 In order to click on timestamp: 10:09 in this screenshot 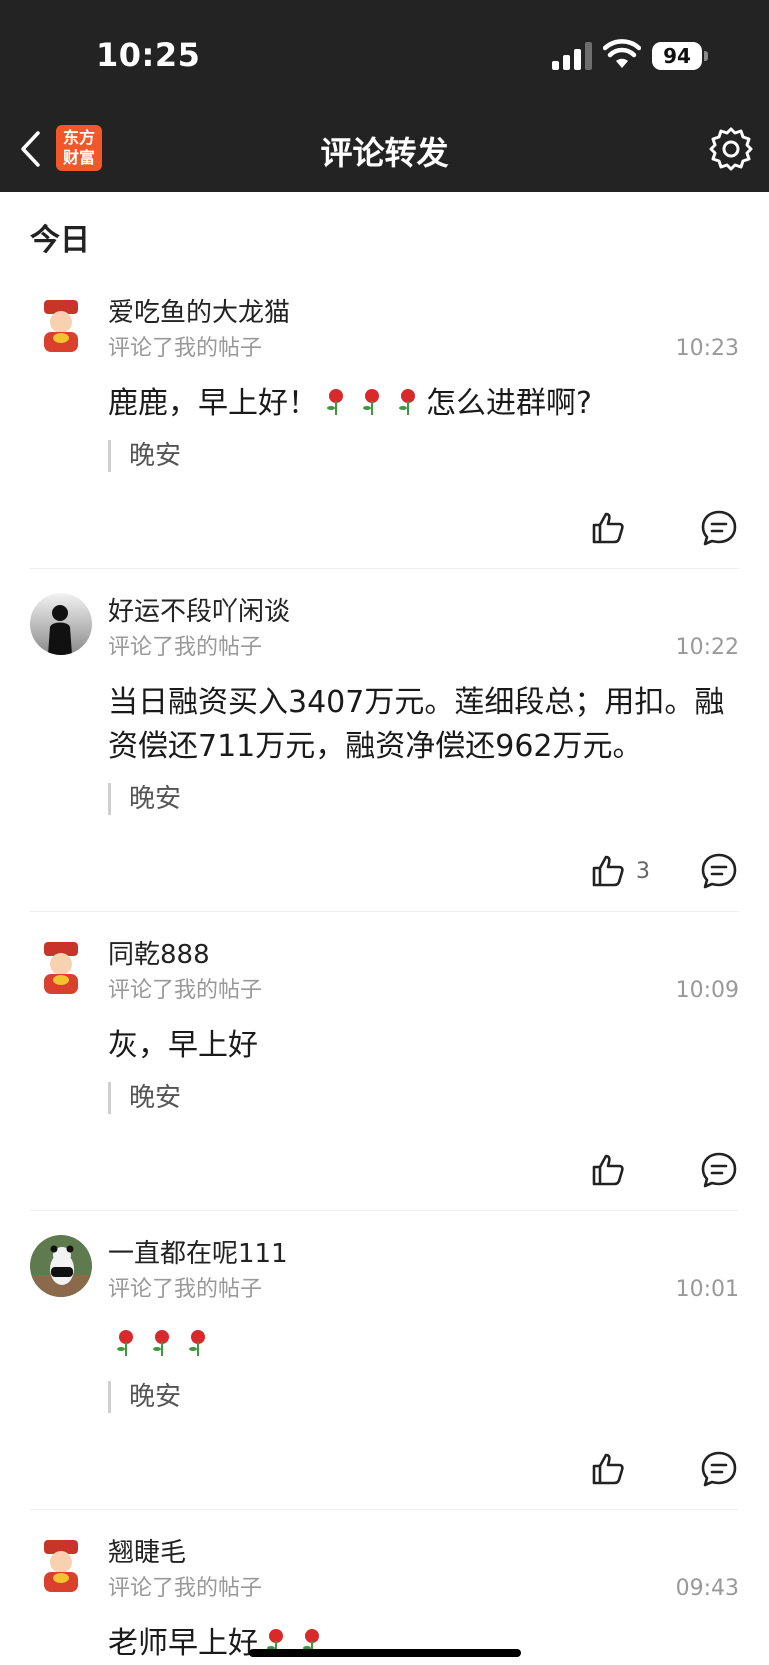, I will do `click(707, 990)`.